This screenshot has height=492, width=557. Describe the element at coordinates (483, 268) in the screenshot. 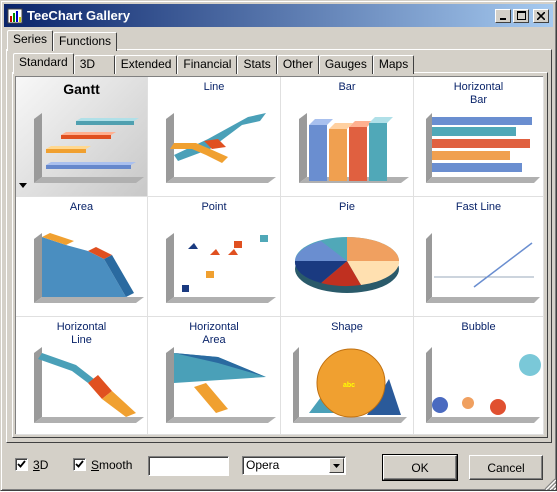

I see `fast-line-chart-thumbnail` at that location.